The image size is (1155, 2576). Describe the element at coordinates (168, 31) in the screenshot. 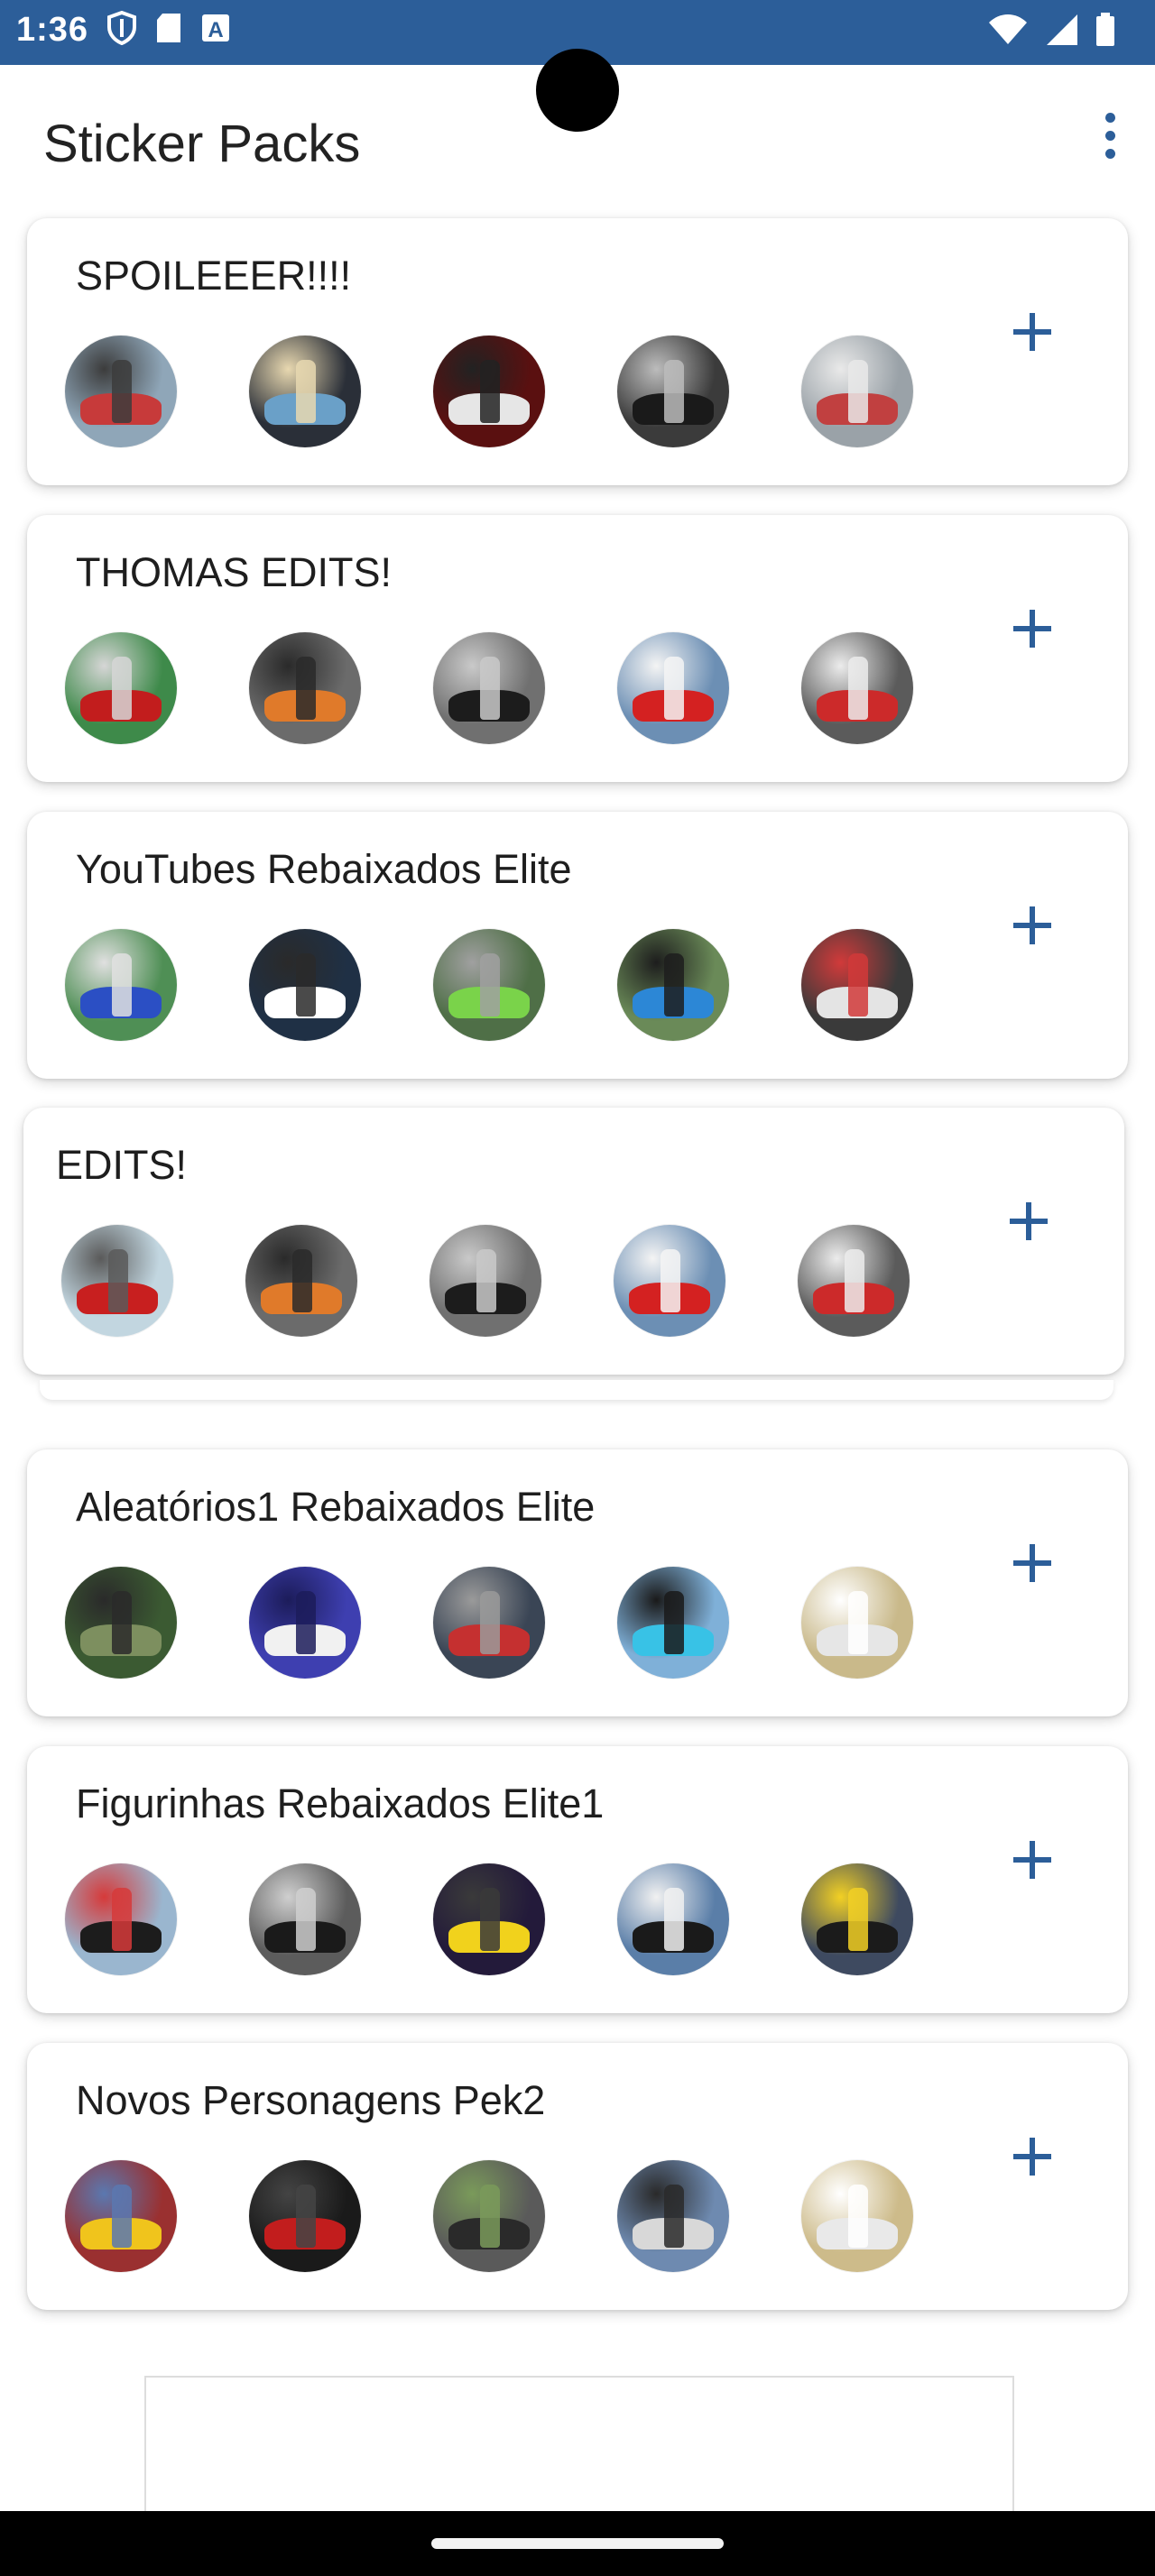

I see `sd-card-icon` at that location.